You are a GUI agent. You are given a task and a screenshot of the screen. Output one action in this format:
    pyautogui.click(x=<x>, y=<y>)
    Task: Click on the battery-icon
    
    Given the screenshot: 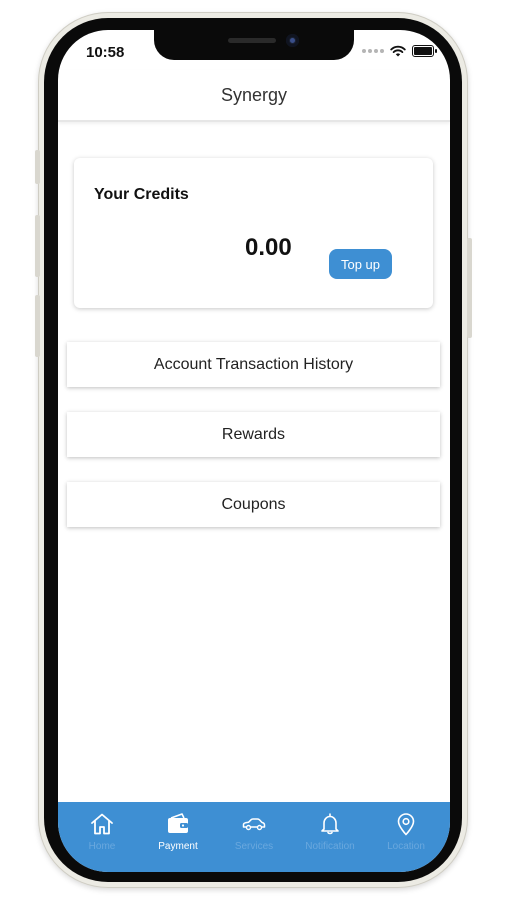 What is the action you would take?
    pyautogui.click(x=424, y=51)
    